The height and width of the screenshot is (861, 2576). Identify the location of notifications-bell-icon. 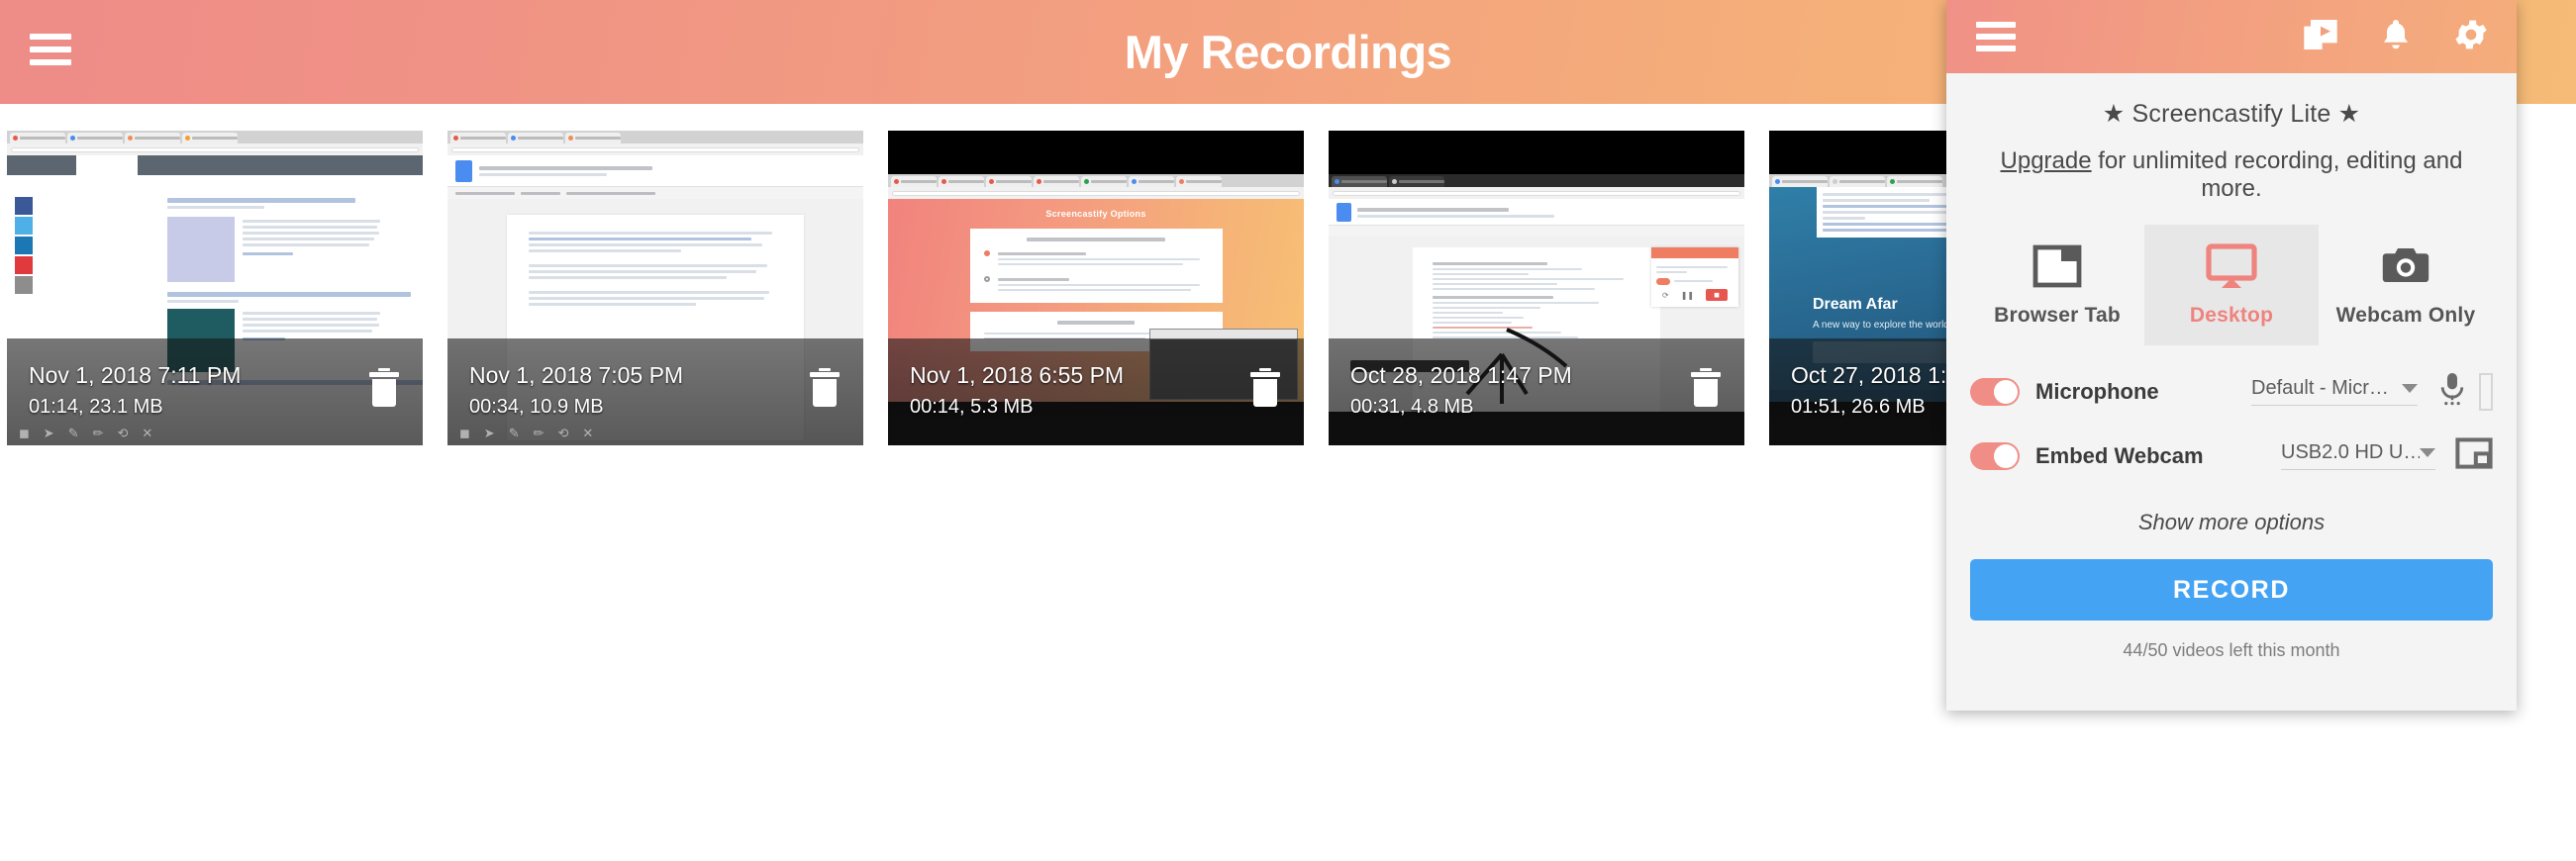
(2396, 34).